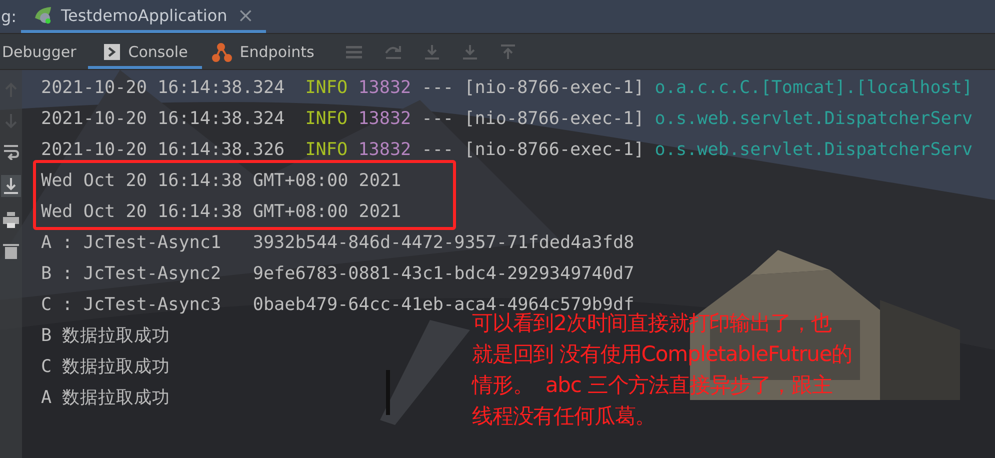  I want to click on run-label: g:, so click(9, 16).